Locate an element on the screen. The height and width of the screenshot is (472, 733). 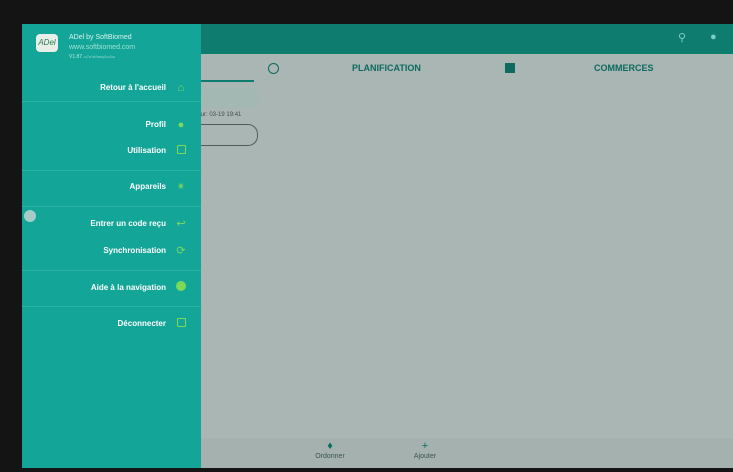
menu-item-label: Déconnecter is located at coordinates (141, 323).